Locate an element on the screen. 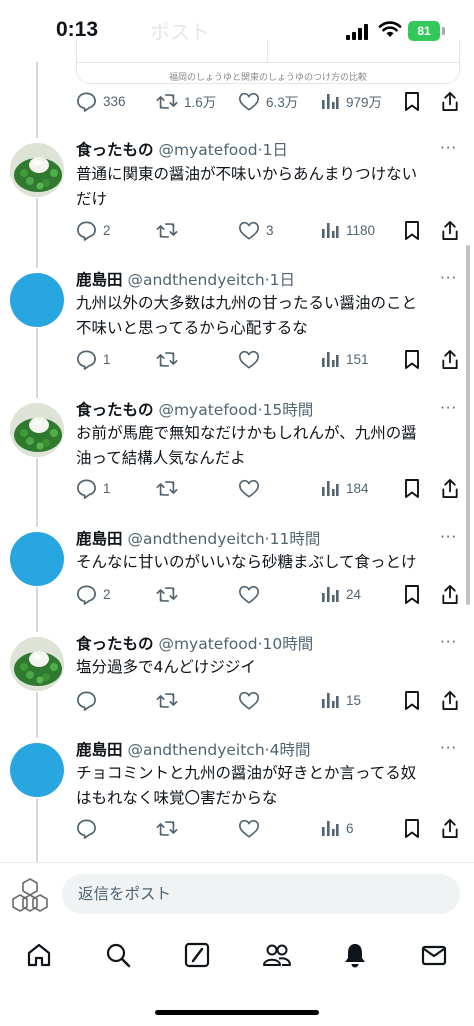 The height and width of the screenshot is (1026, 474). reply-input: 返信をポスト is located at coordinates (261, 894).